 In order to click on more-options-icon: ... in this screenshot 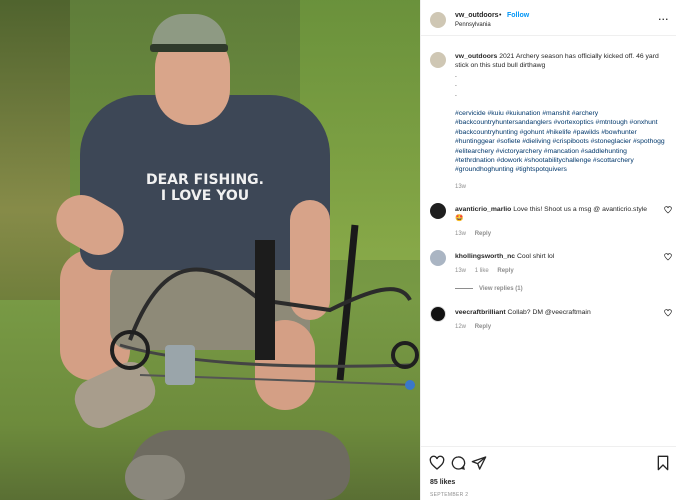, I will do `click(663, 17)`.